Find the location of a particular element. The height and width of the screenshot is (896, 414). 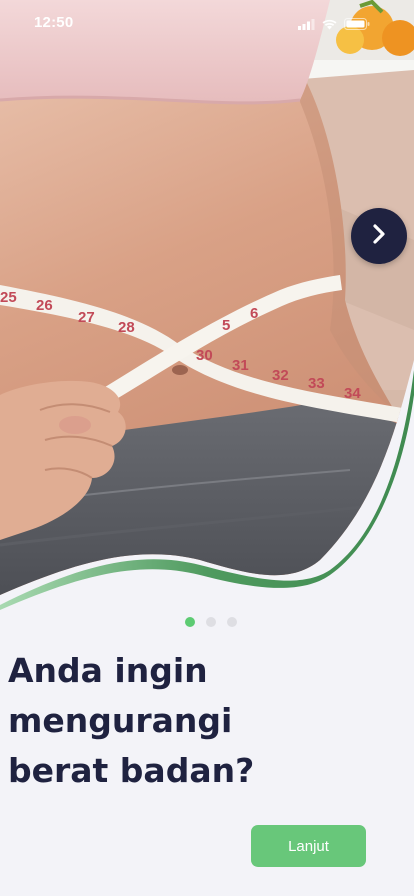

tape-number: 28 is located at coordinates (126, 327).